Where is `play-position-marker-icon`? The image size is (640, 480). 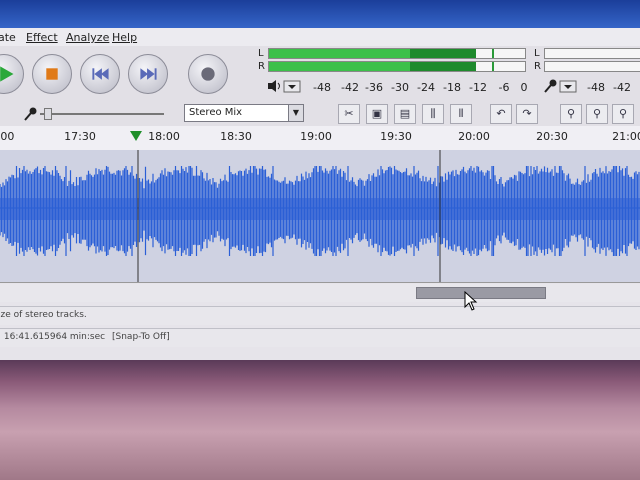 play-position-marker-icon is located at coordinates (136, 136).